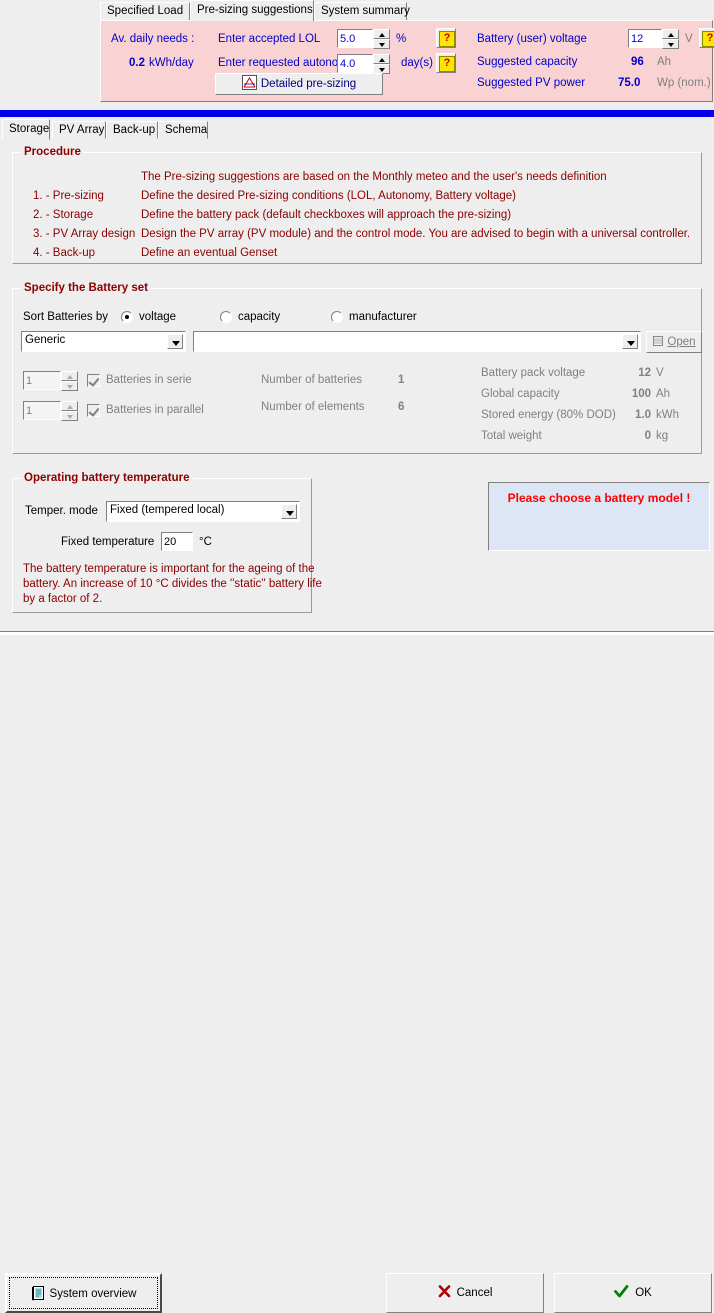 The height and width of the screenshot is (1313, 714). What do you see at coordinates (647, 436) in the screenshot?
I see `total-weight-value: 0` at bounding box center [647, 436].